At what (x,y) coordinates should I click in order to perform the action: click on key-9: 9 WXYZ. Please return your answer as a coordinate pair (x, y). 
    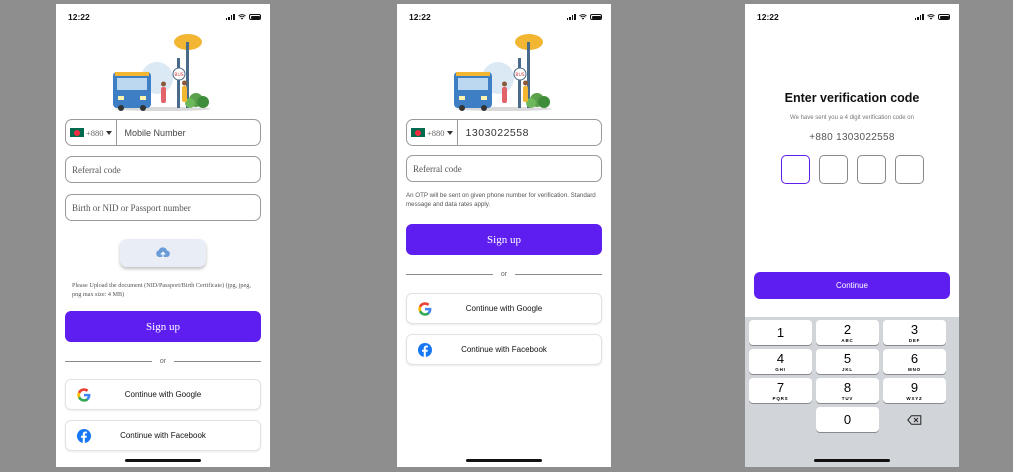
    Looking at the image, I should click on (914, 390).